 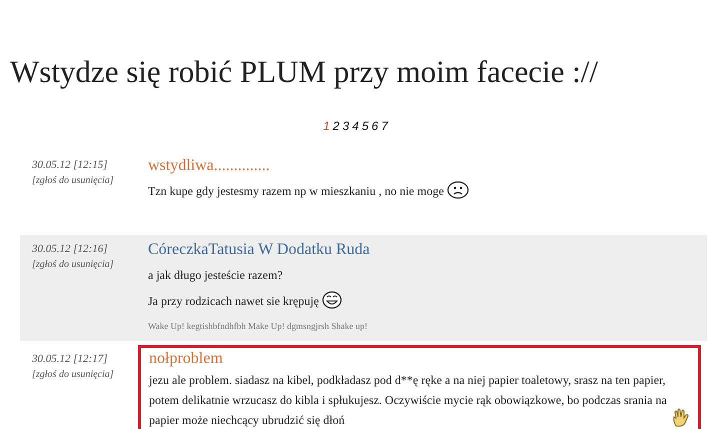 What do you see at coordinates (70, 249) in the screenshot?
I see `post-date: 30.05.12 [12:16]` at bounding box center [70, 249].